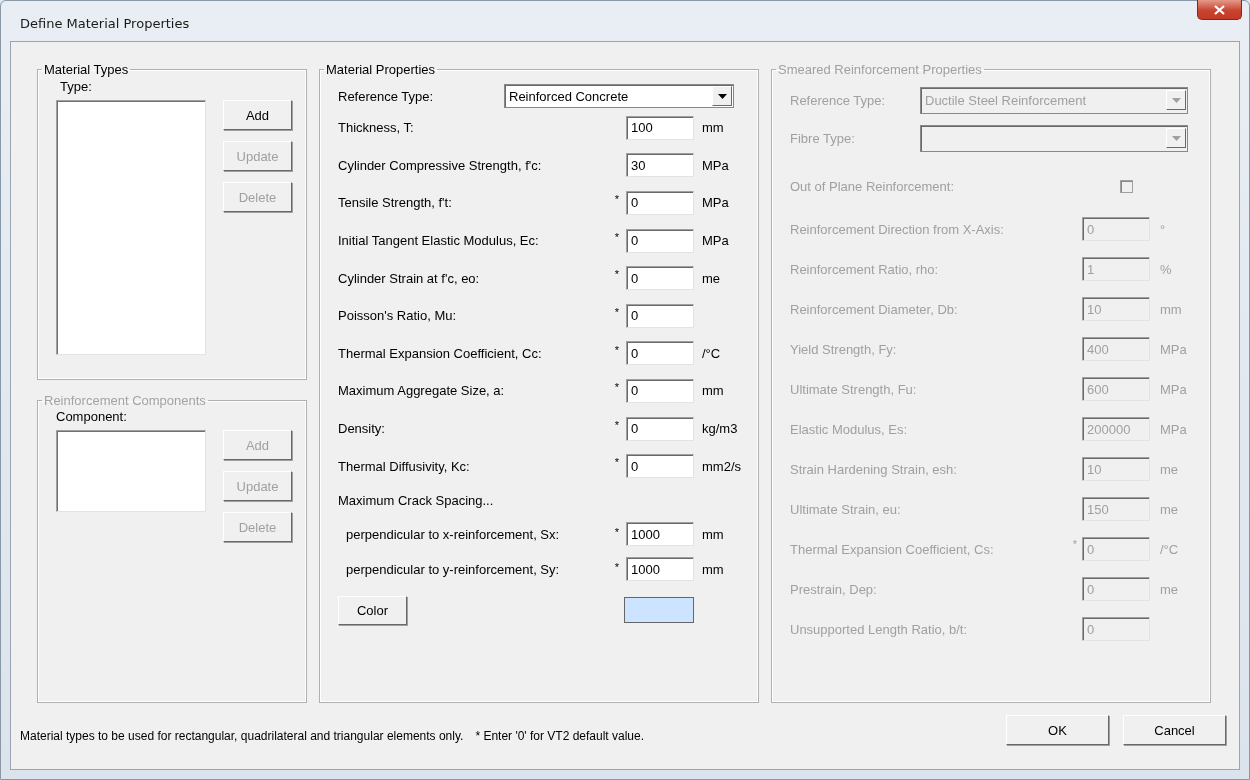 The width and height of the screenshot is (1250, 780). What do you see at coordinates (422, 391) in the screenshot?
I see `field-label: Maximum Aggregate Size, a:` at bounding box center [422, 391].